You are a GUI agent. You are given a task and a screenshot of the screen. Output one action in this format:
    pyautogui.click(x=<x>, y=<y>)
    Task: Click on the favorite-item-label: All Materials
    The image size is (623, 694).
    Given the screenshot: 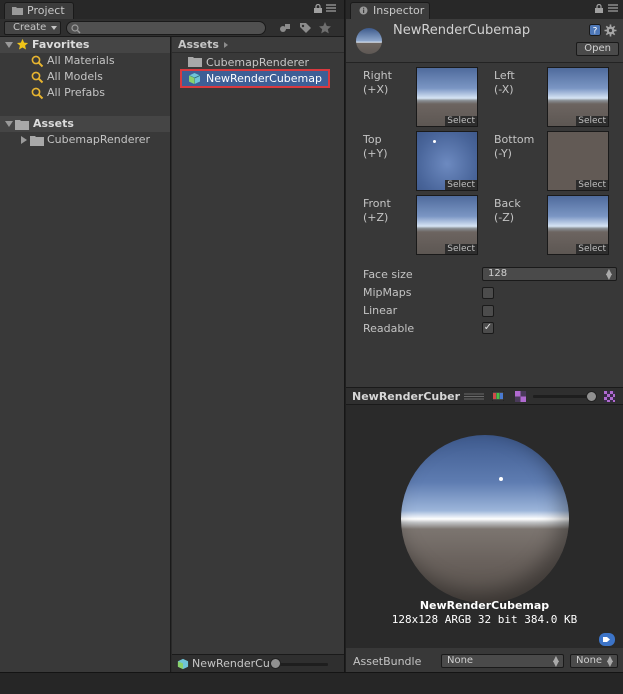 What is the action you would take?
    pyautogui.click(x=81, y=60)
    